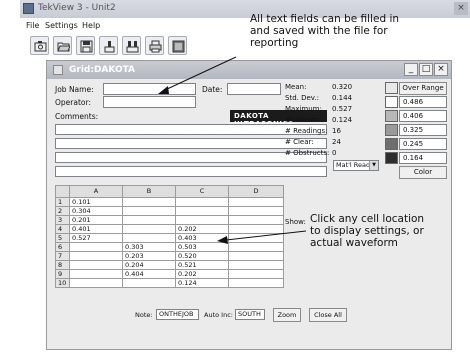 This screenshot has height=359, width=470. Describe the element at coordinates (163, 90) in the screenshot. I see `top-arrow-head` at that location.